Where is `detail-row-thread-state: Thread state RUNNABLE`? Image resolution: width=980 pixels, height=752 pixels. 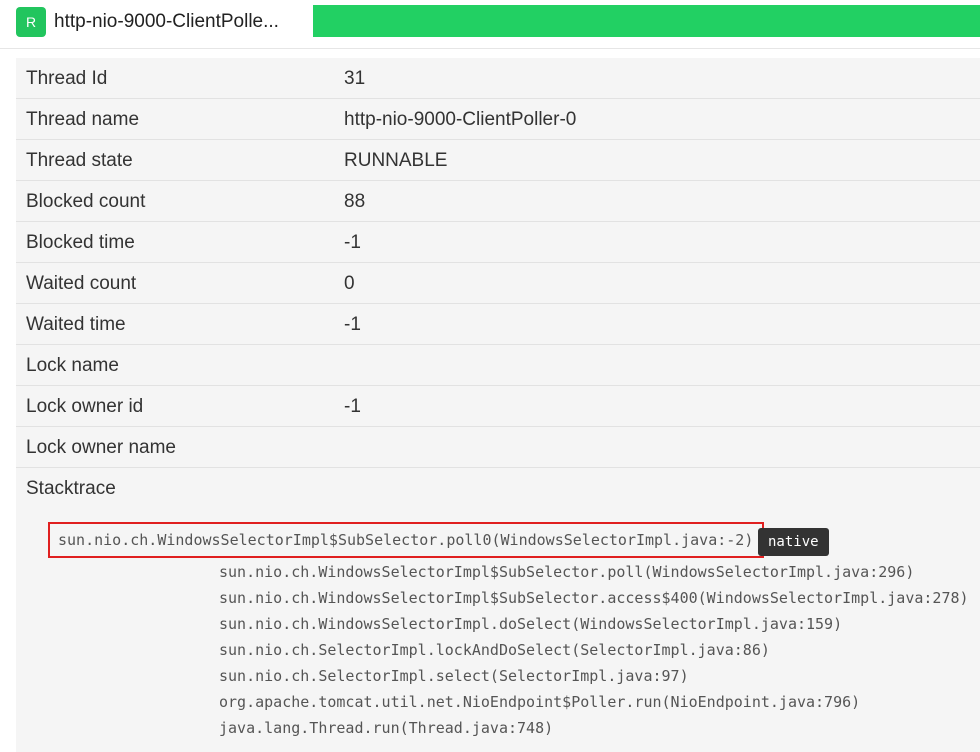 detail-row-thread-state: Thread state RUNNABLE is located at coordinates (498, 160).